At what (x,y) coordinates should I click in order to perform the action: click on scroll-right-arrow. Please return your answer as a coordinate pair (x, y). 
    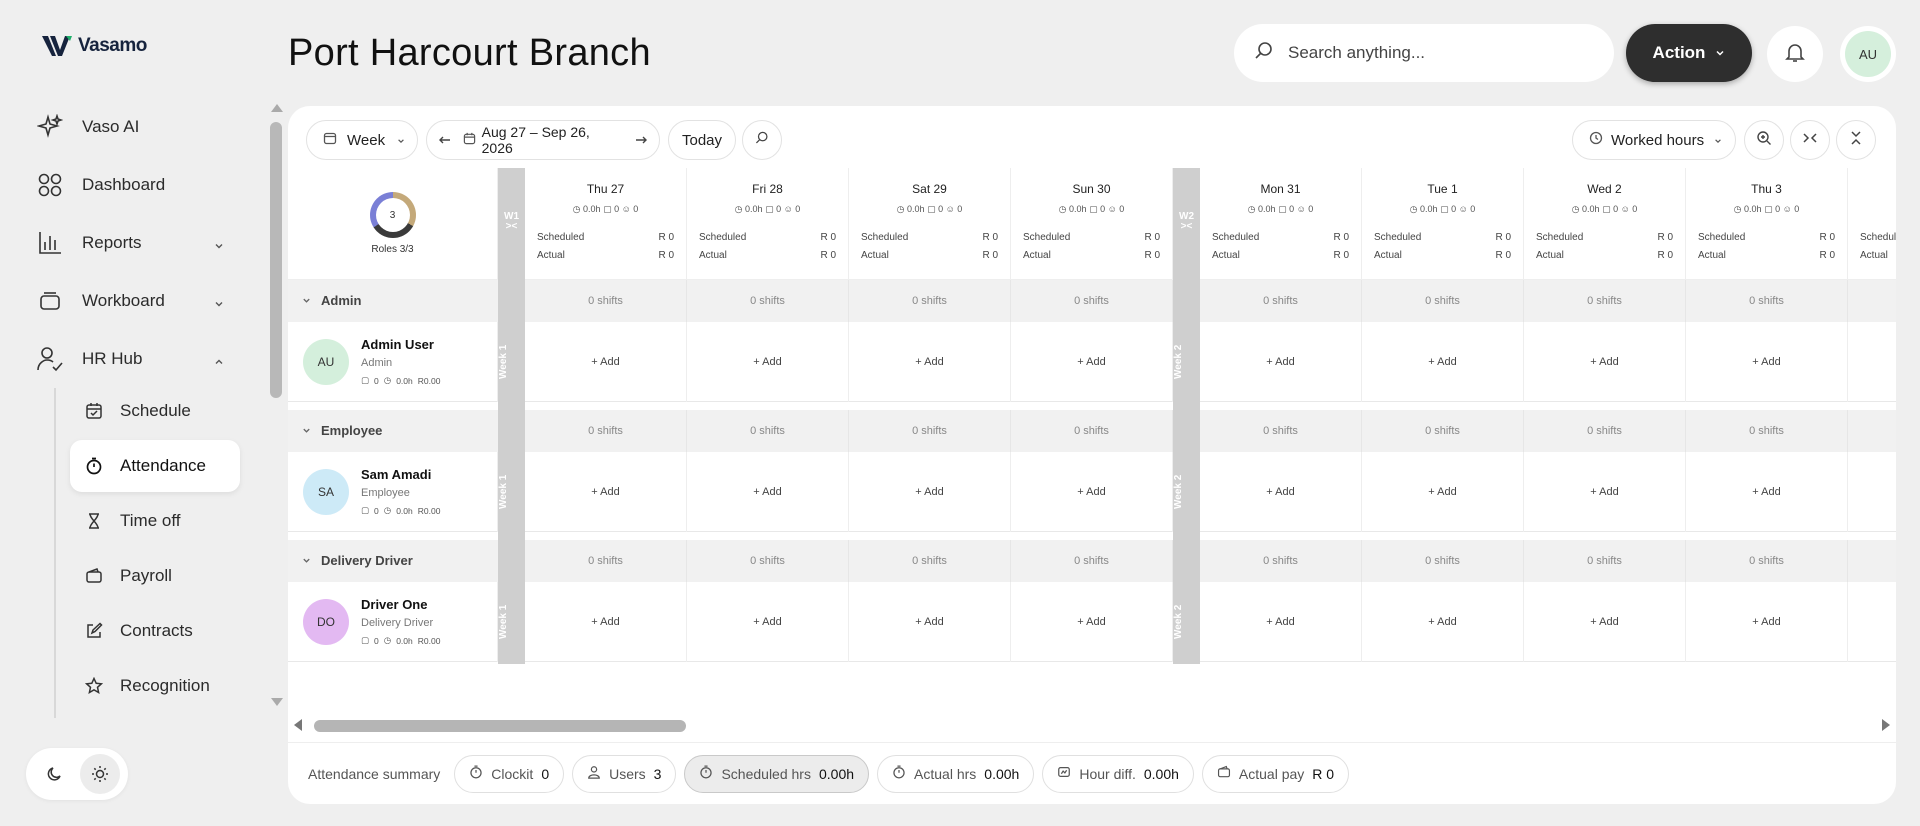
    Looking at the image, I should click on (1886, 725).